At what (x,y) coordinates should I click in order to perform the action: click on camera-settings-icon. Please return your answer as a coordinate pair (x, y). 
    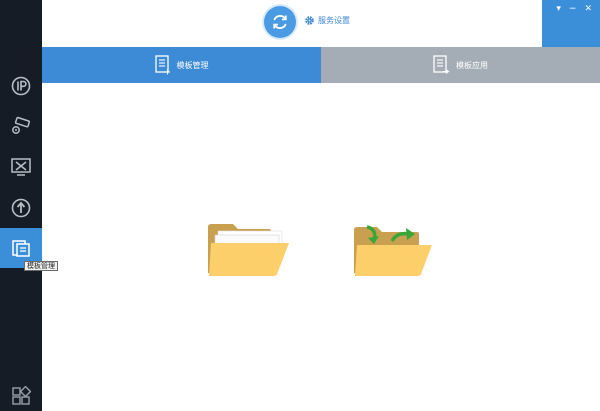
    Looking at the image, I should click on (21, 125).